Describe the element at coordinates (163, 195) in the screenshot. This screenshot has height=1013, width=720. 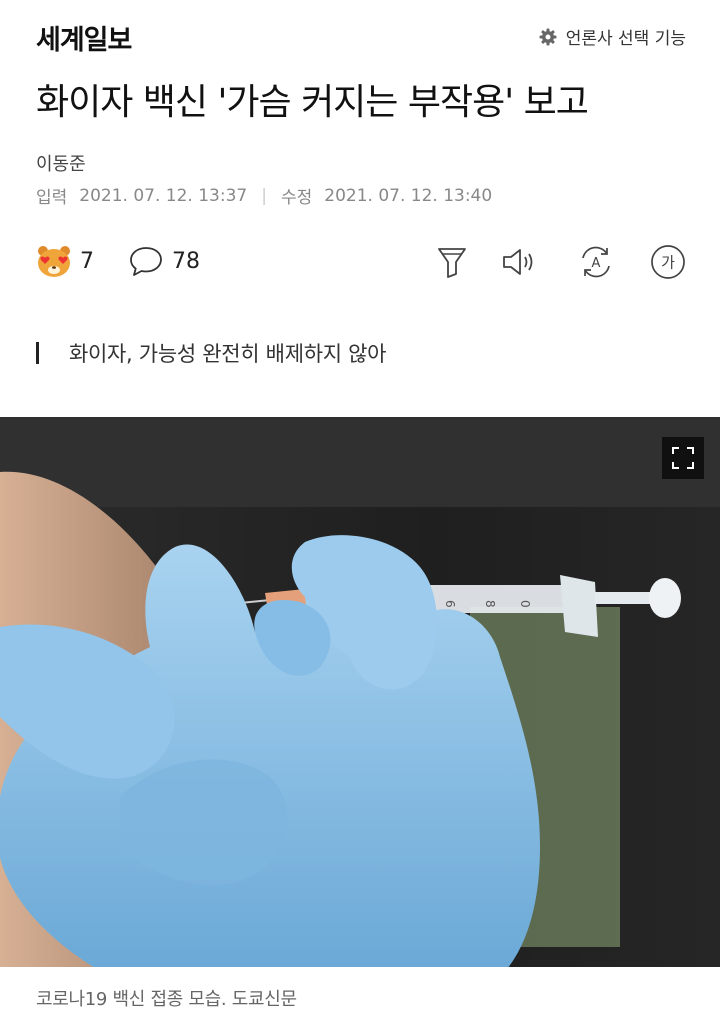
I see `input-date: 2021. 07. 12. 13:37` at that location.